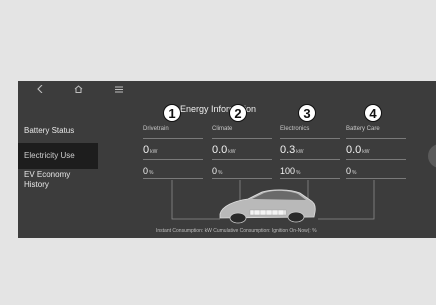  What do you see at coordinates (267, 206) in the screenshot?
I see `car-illustration-icon` at bounding box center [267, 206].